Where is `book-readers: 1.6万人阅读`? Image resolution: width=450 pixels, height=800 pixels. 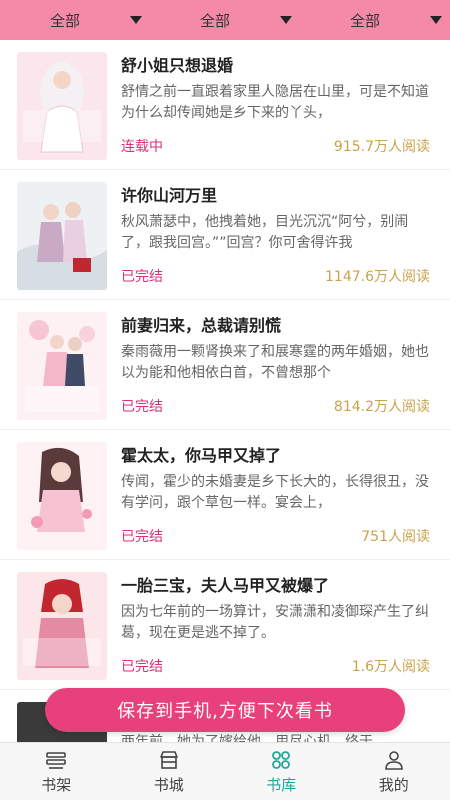
book-readers: 1.6万人阅读 is located at coordinates (390, 667).